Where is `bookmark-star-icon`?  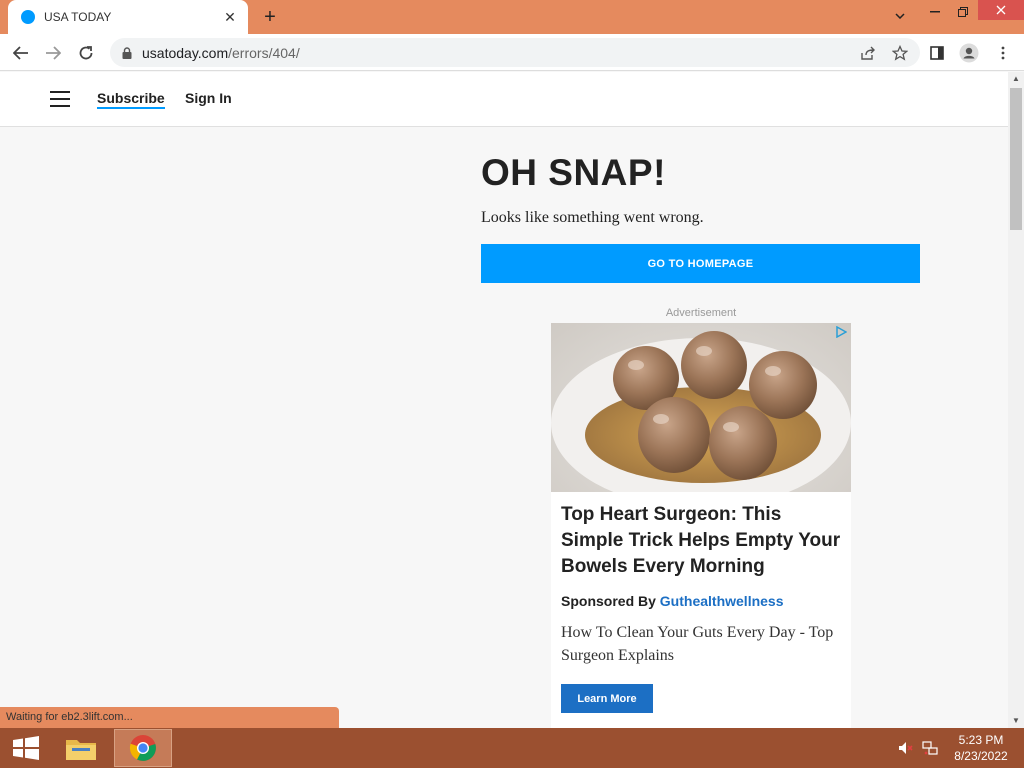 bookmark-star-icon is located at coordinates (900, 53).